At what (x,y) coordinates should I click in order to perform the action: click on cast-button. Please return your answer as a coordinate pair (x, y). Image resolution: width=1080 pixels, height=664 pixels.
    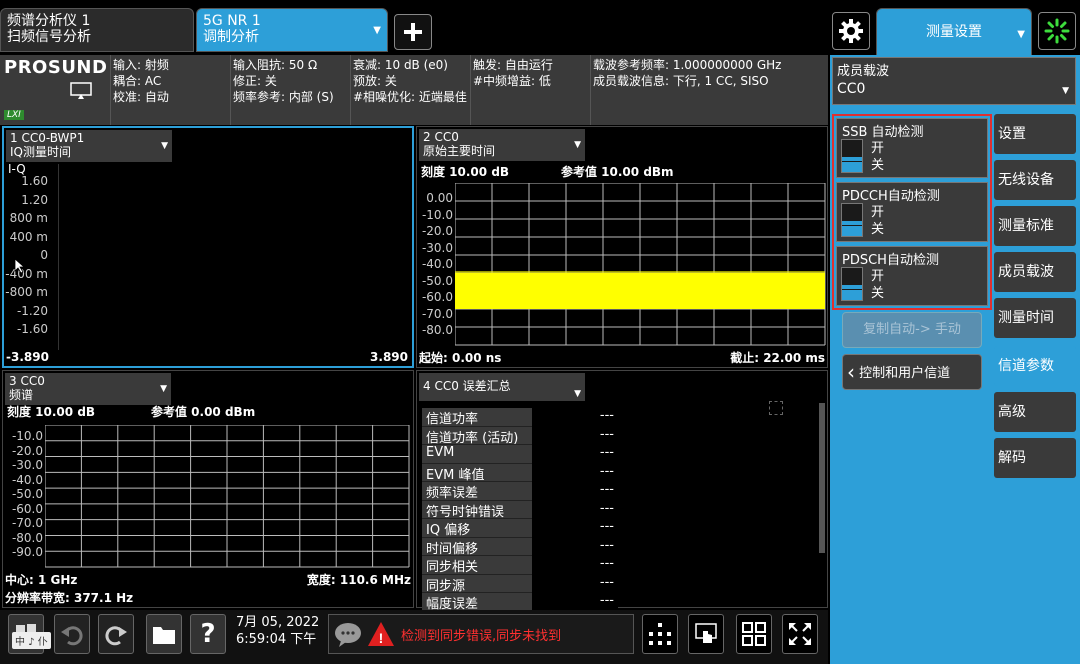
    Looking at the image, I should click on (81, 91).